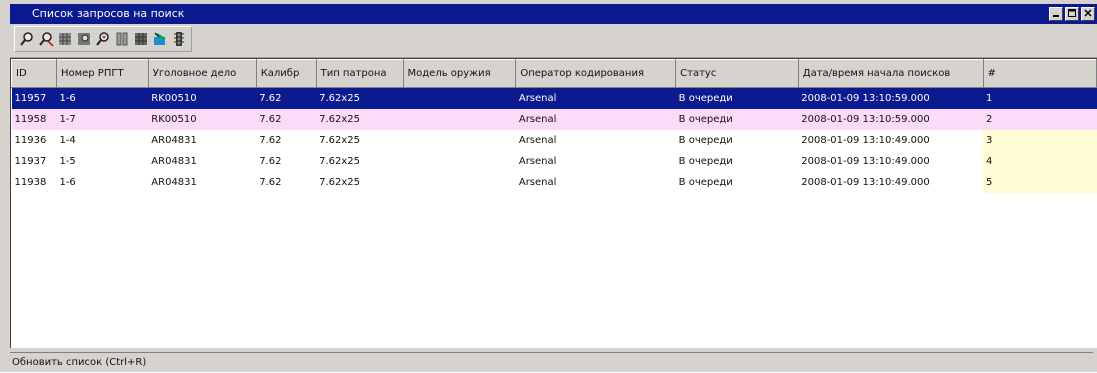 The height and width of the screenshot is (373, 1097). I want to click on traffic-light-icon, so click(179, 39).